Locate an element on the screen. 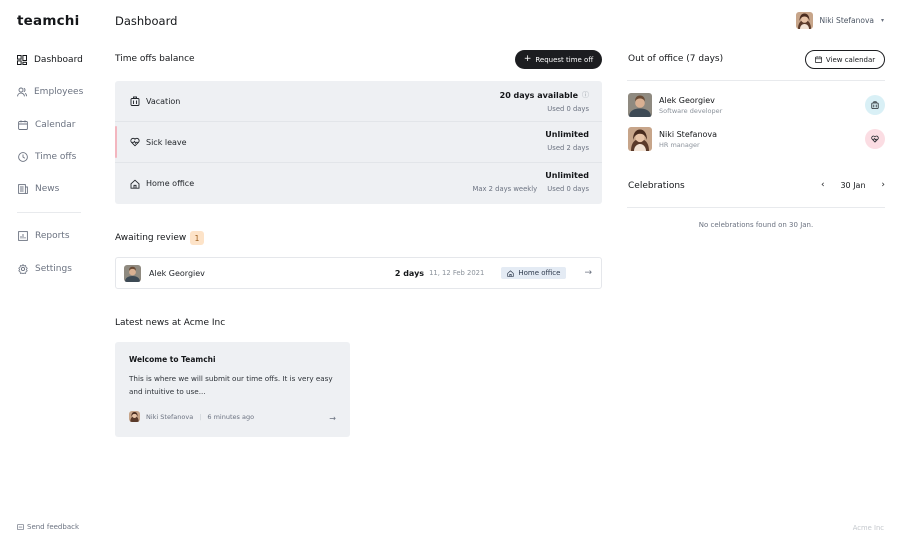 This screenshot has height=547, width=901. balance-limit: Max 2 days weekly is located at coordinates (505, 189).